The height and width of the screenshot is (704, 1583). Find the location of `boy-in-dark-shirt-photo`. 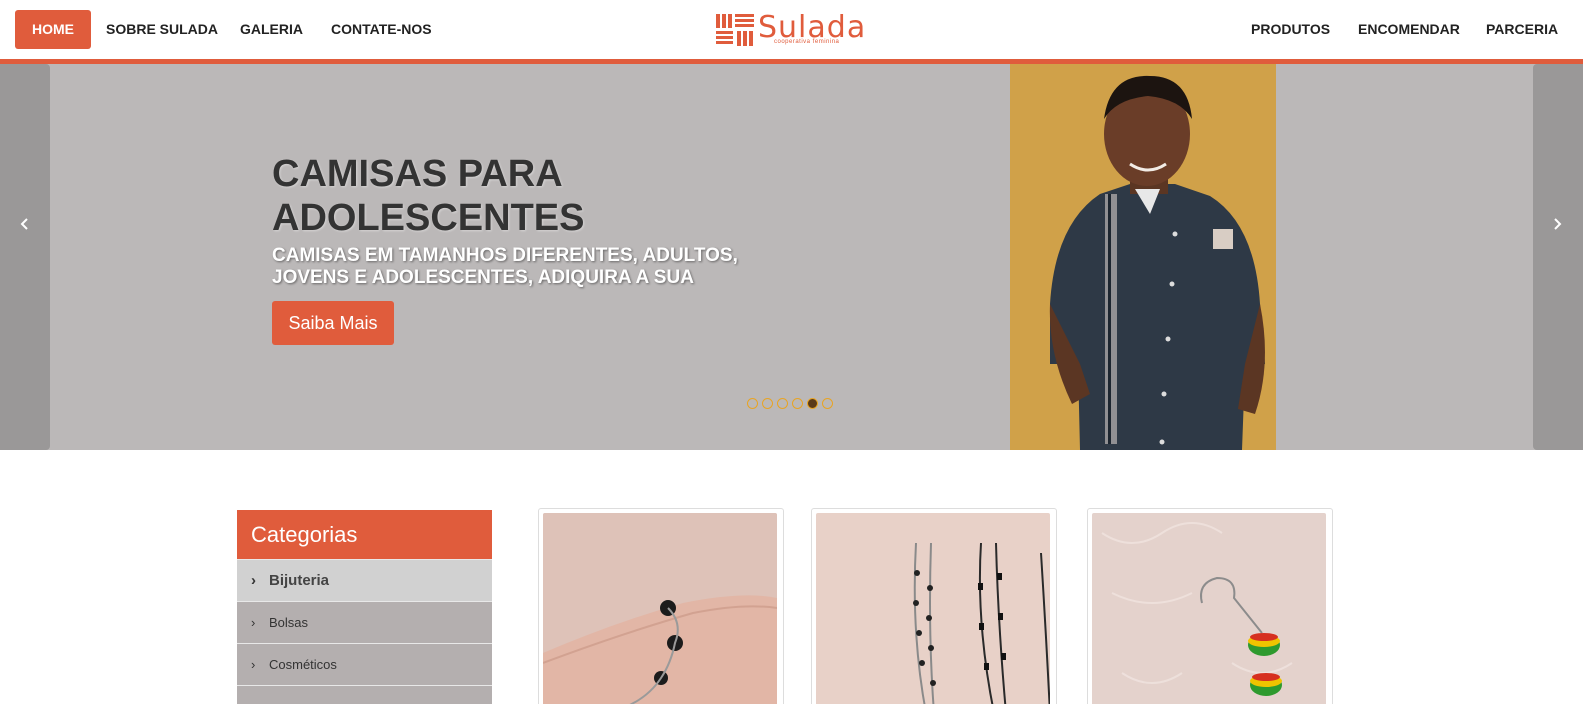

boy-in-dark-shirt-photo is located at coordinates (1143, 257).